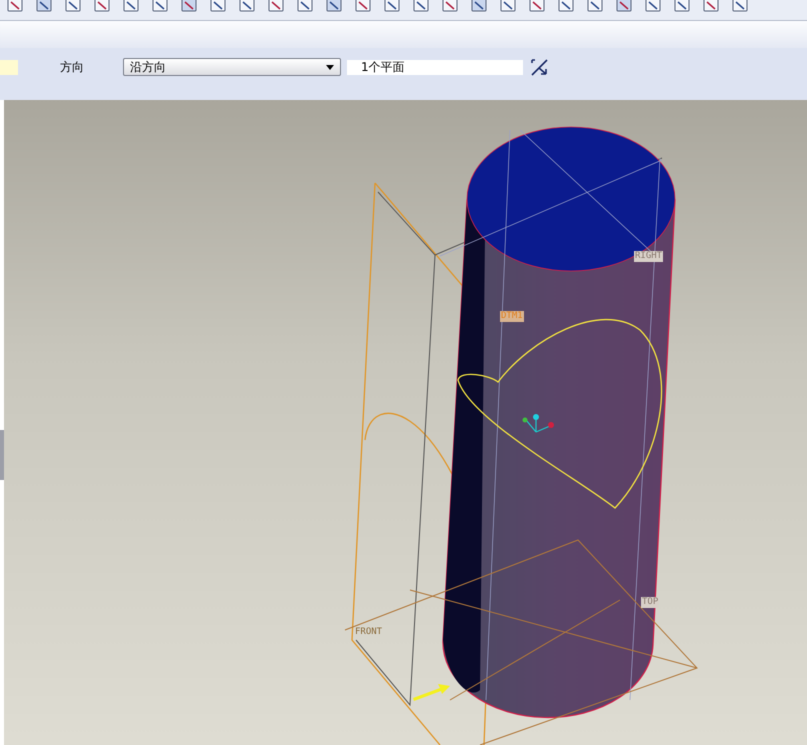 The width and height of the screenshot is (807, 745). What do you see at coordinates (539, 67) in the screenshot?
I see `flip-arrows-icon` at bounding box center [539, 67].